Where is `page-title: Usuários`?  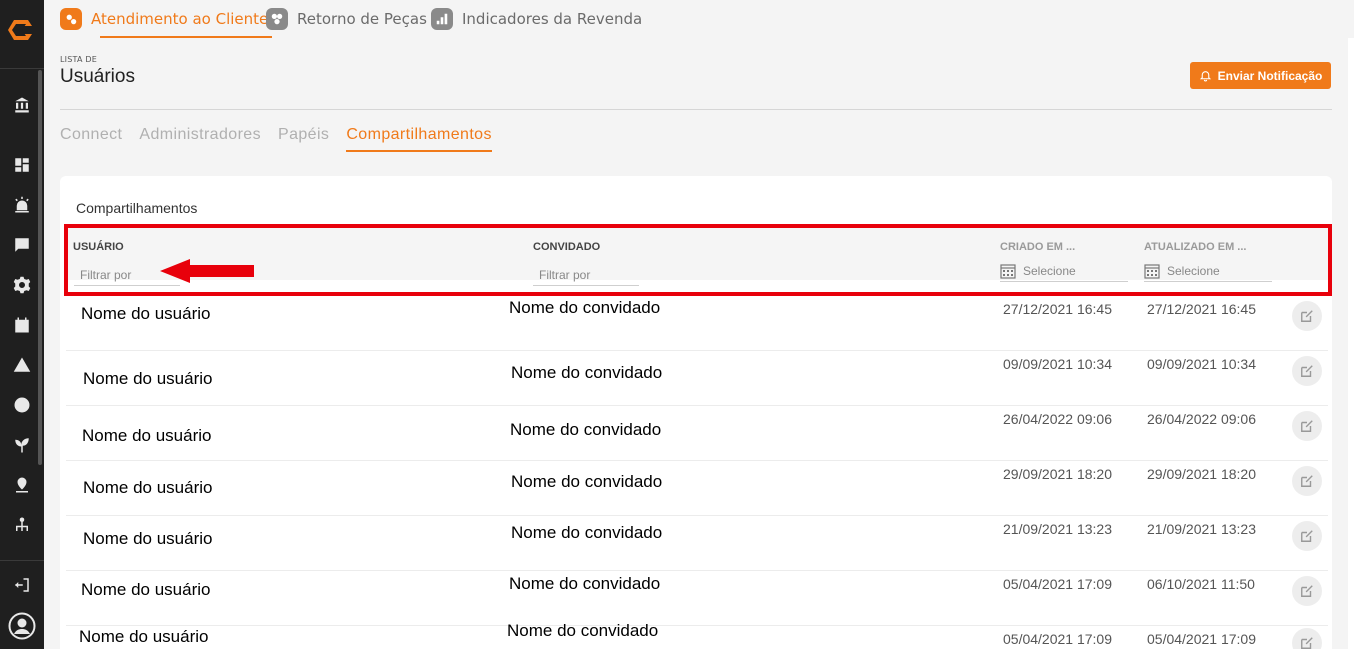 page-title: Usuários is located at coordinates (97, 76).